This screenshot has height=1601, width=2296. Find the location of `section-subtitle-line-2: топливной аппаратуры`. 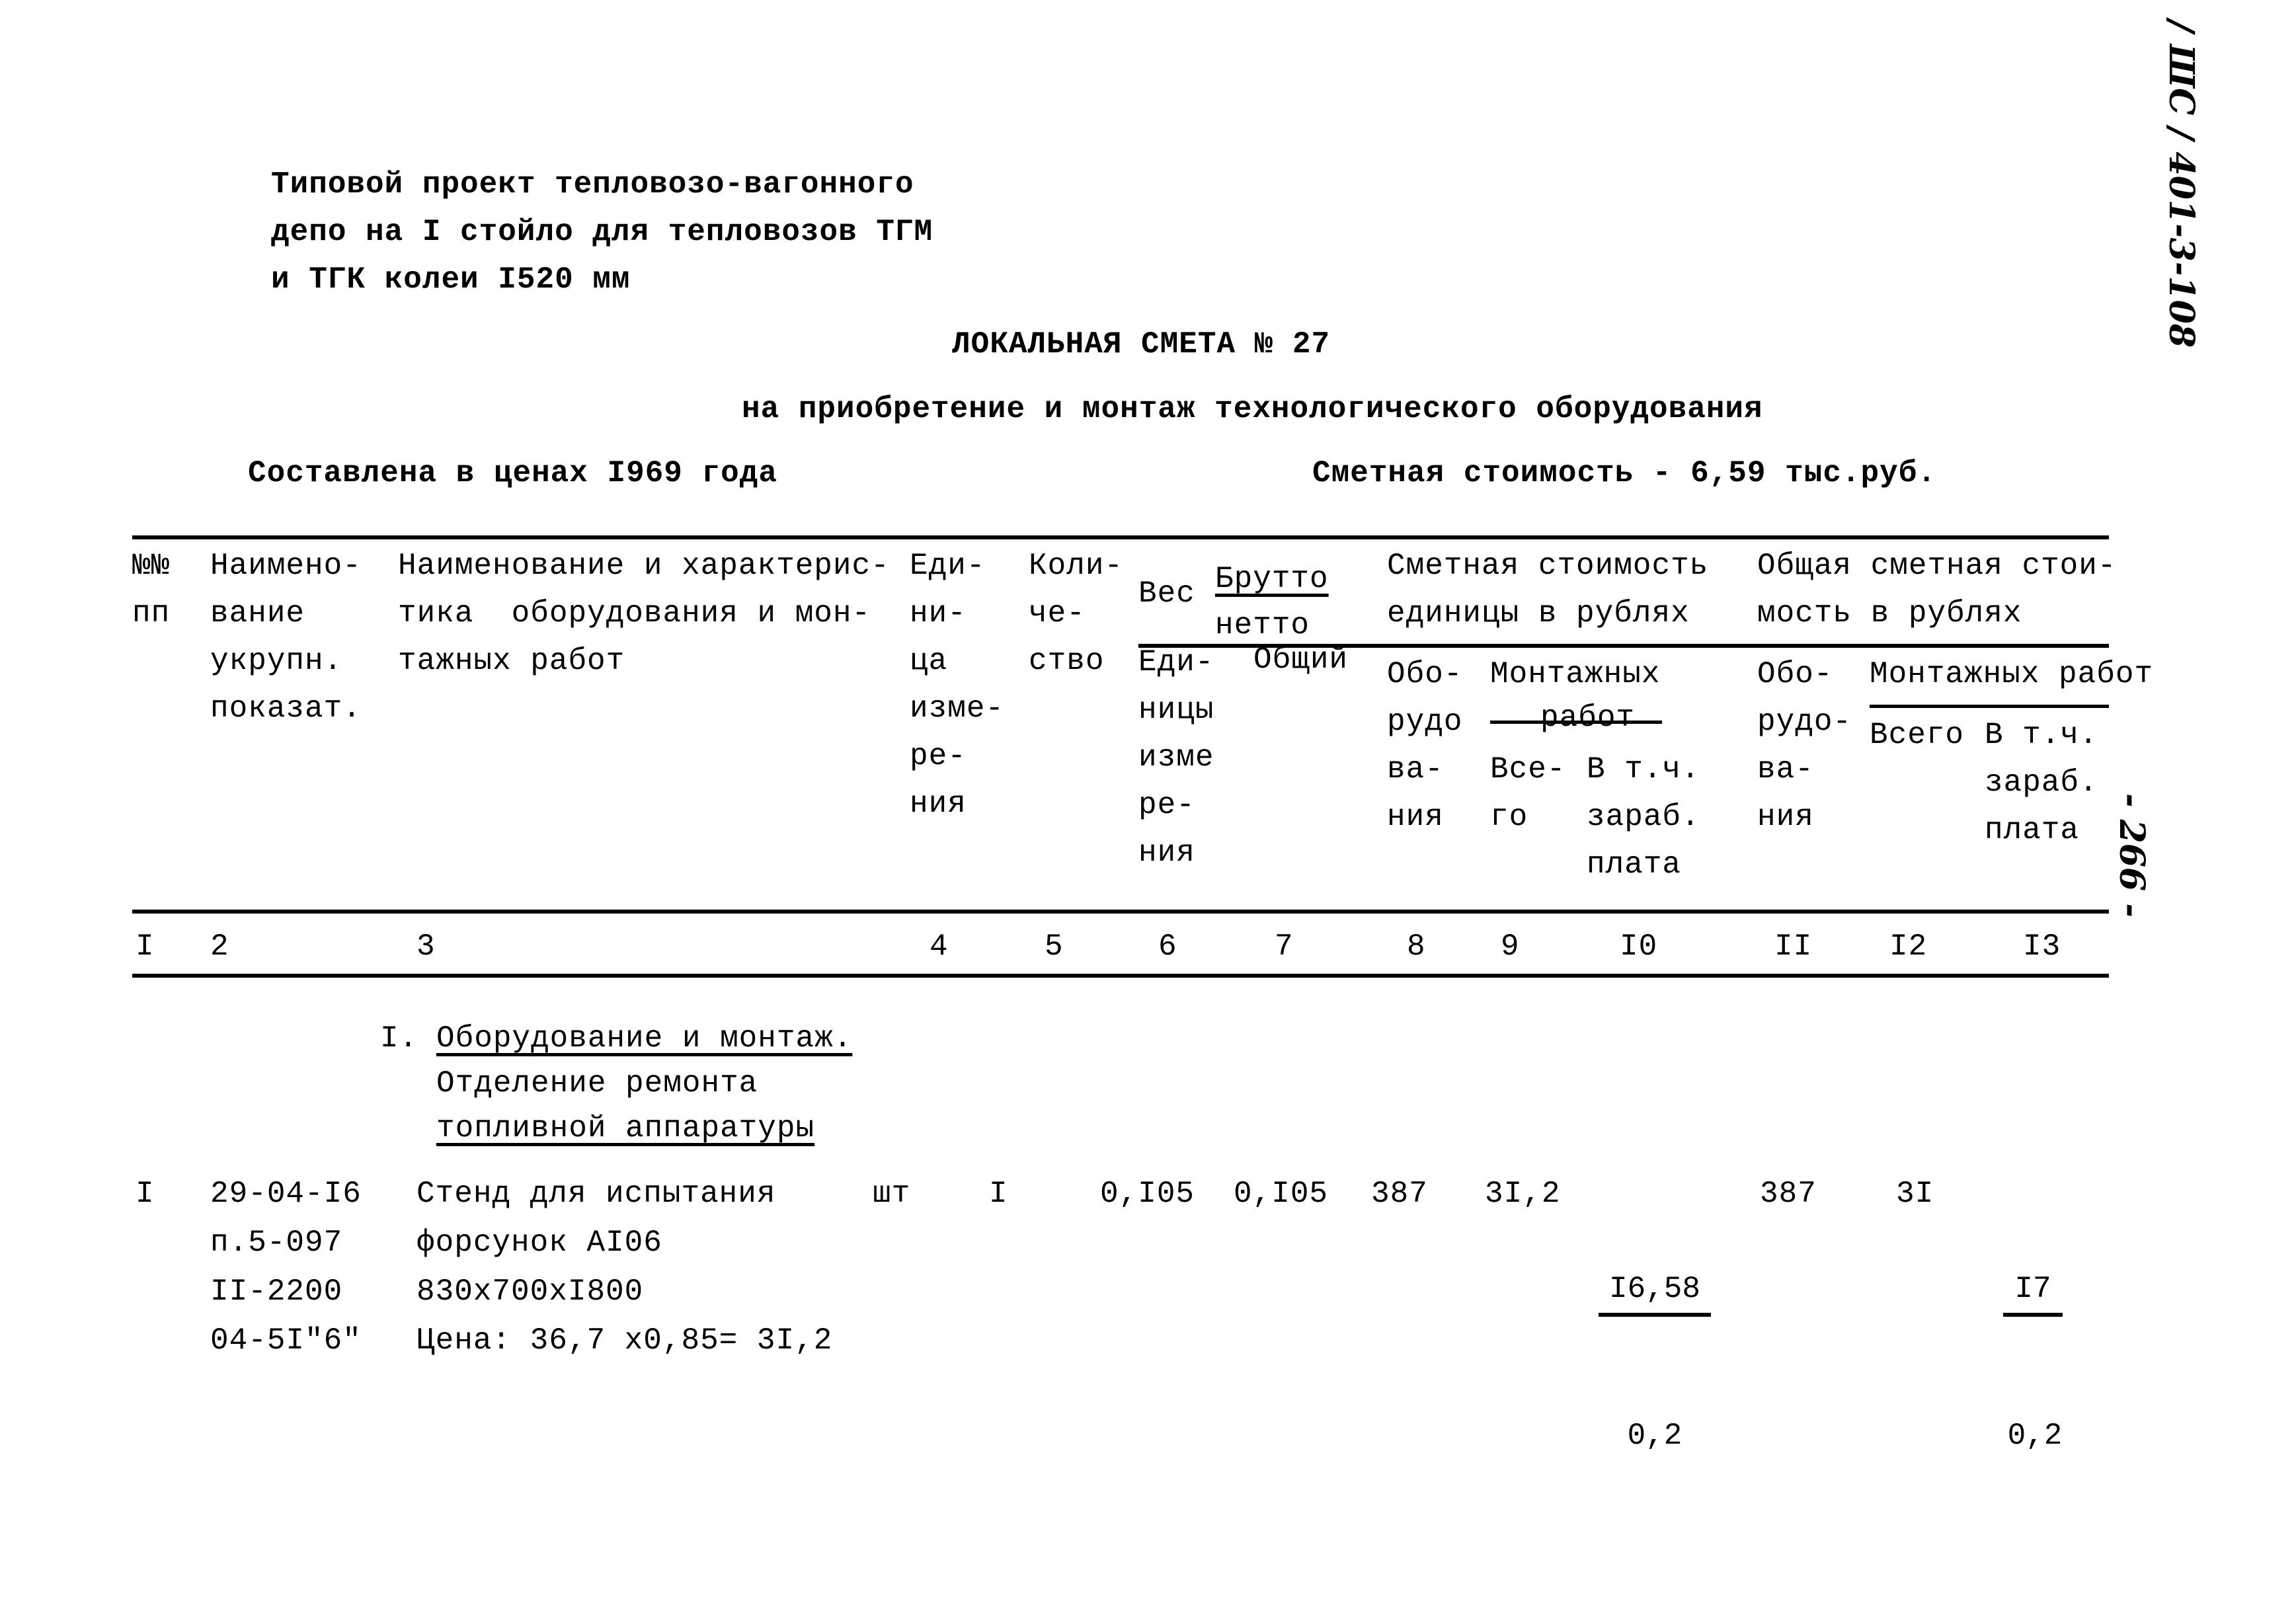

section-subtitle-line-2: топливной аппаратуры is located at coordinates (625, 1128).